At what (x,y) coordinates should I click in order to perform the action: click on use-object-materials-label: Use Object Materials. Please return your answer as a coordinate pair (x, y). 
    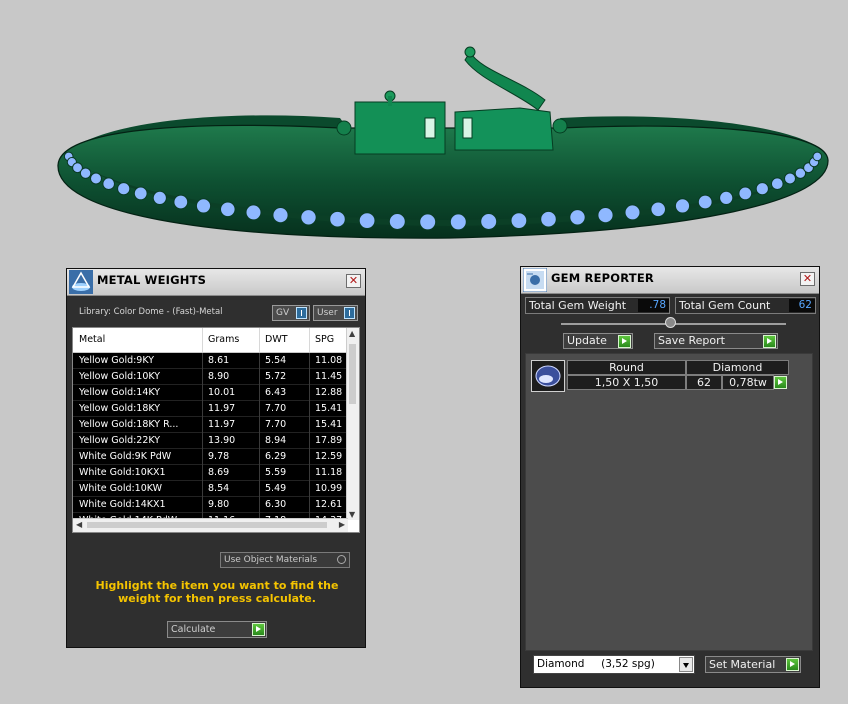
    Looking at the image, I should click on (271, 560).